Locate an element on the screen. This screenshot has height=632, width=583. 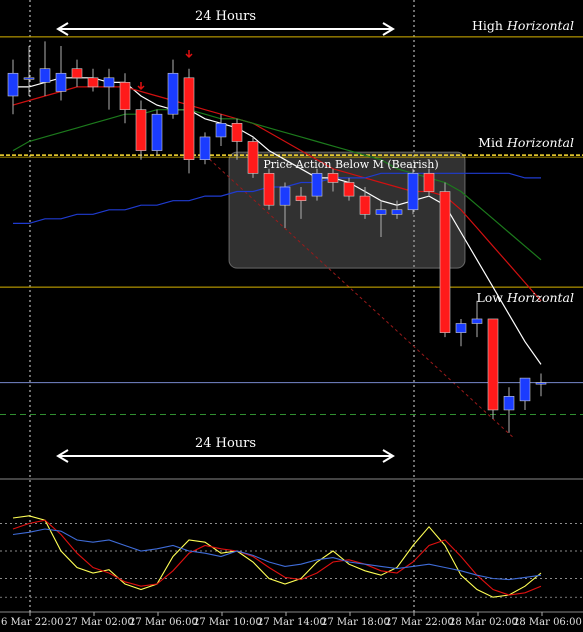
x-tick-label: 27 Mar 14:00 is located at coordinates (291, 622).